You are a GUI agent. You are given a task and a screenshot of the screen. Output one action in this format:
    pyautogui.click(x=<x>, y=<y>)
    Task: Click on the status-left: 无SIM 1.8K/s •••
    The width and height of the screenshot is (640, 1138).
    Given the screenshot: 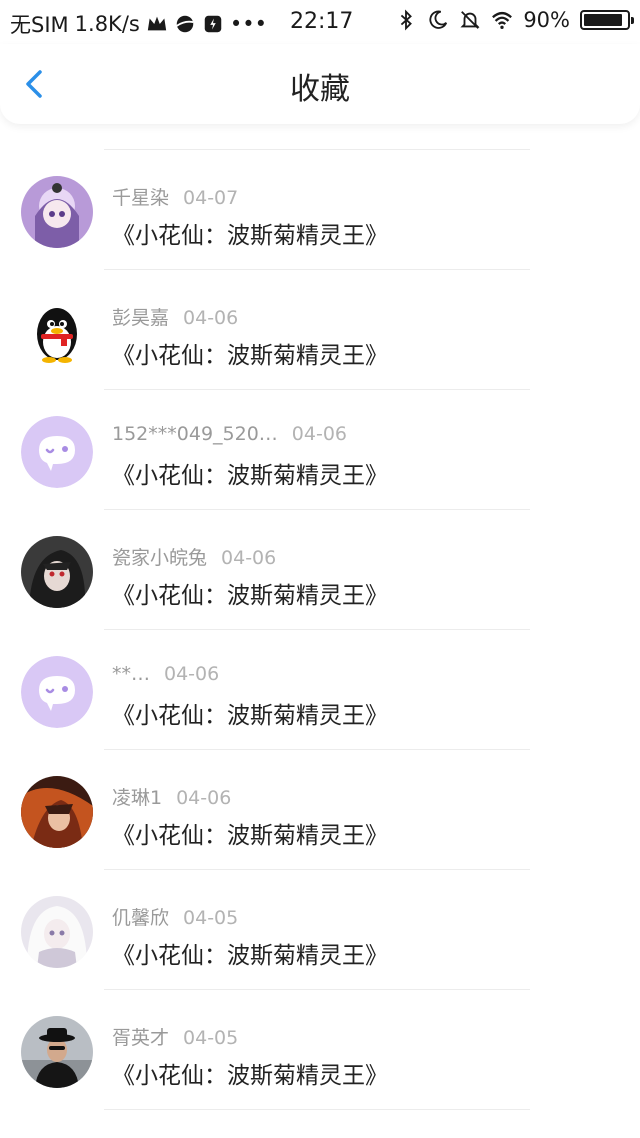 What is the action you would take?
    pyautogui.click(x=138, y=24)
    